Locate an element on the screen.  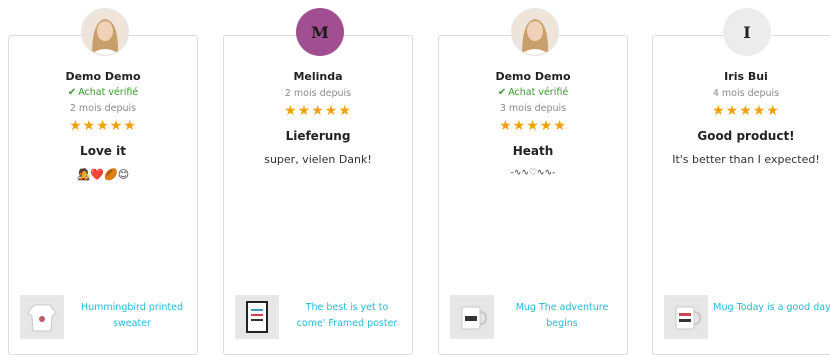
sweater-thumbnail-icon is located at coordinates (42, 317).